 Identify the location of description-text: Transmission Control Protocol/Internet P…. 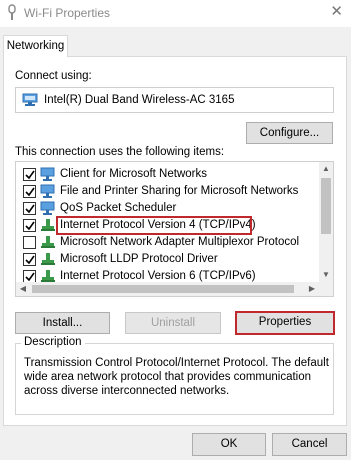
(176, 377).